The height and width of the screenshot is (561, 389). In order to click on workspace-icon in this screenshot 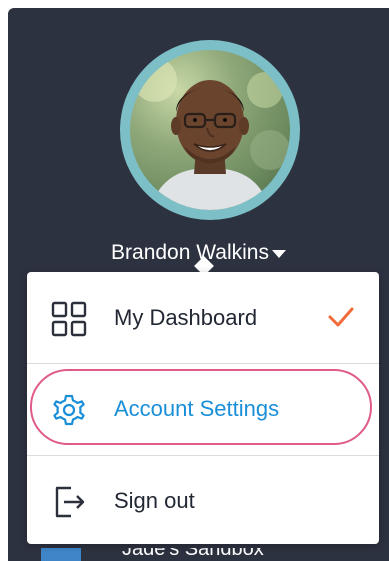, I will do `click(61, 554)`.